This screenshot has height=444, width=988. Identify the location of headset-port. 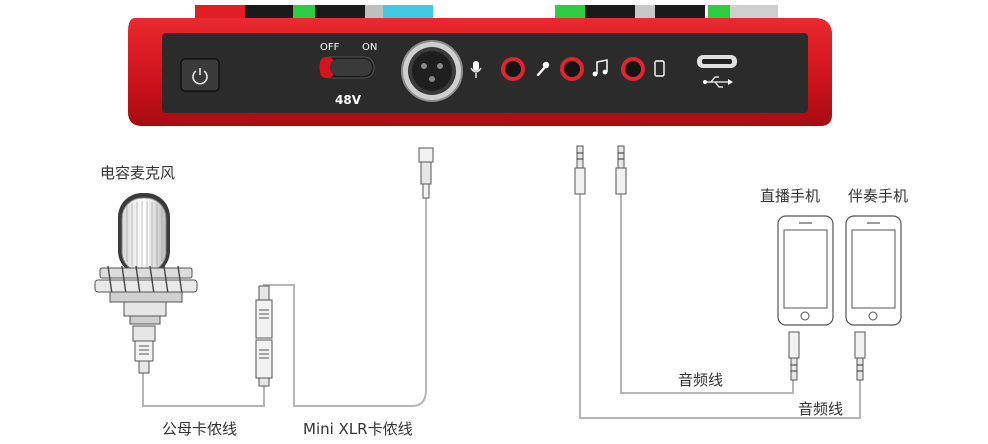
(513, 69).